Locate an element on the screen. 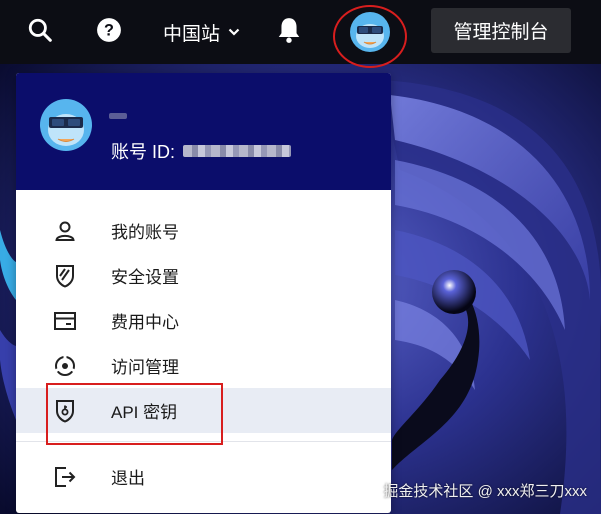 The image size is (601, 514). menu-item-label: 我的账号 is located at coordinates (145, 232).